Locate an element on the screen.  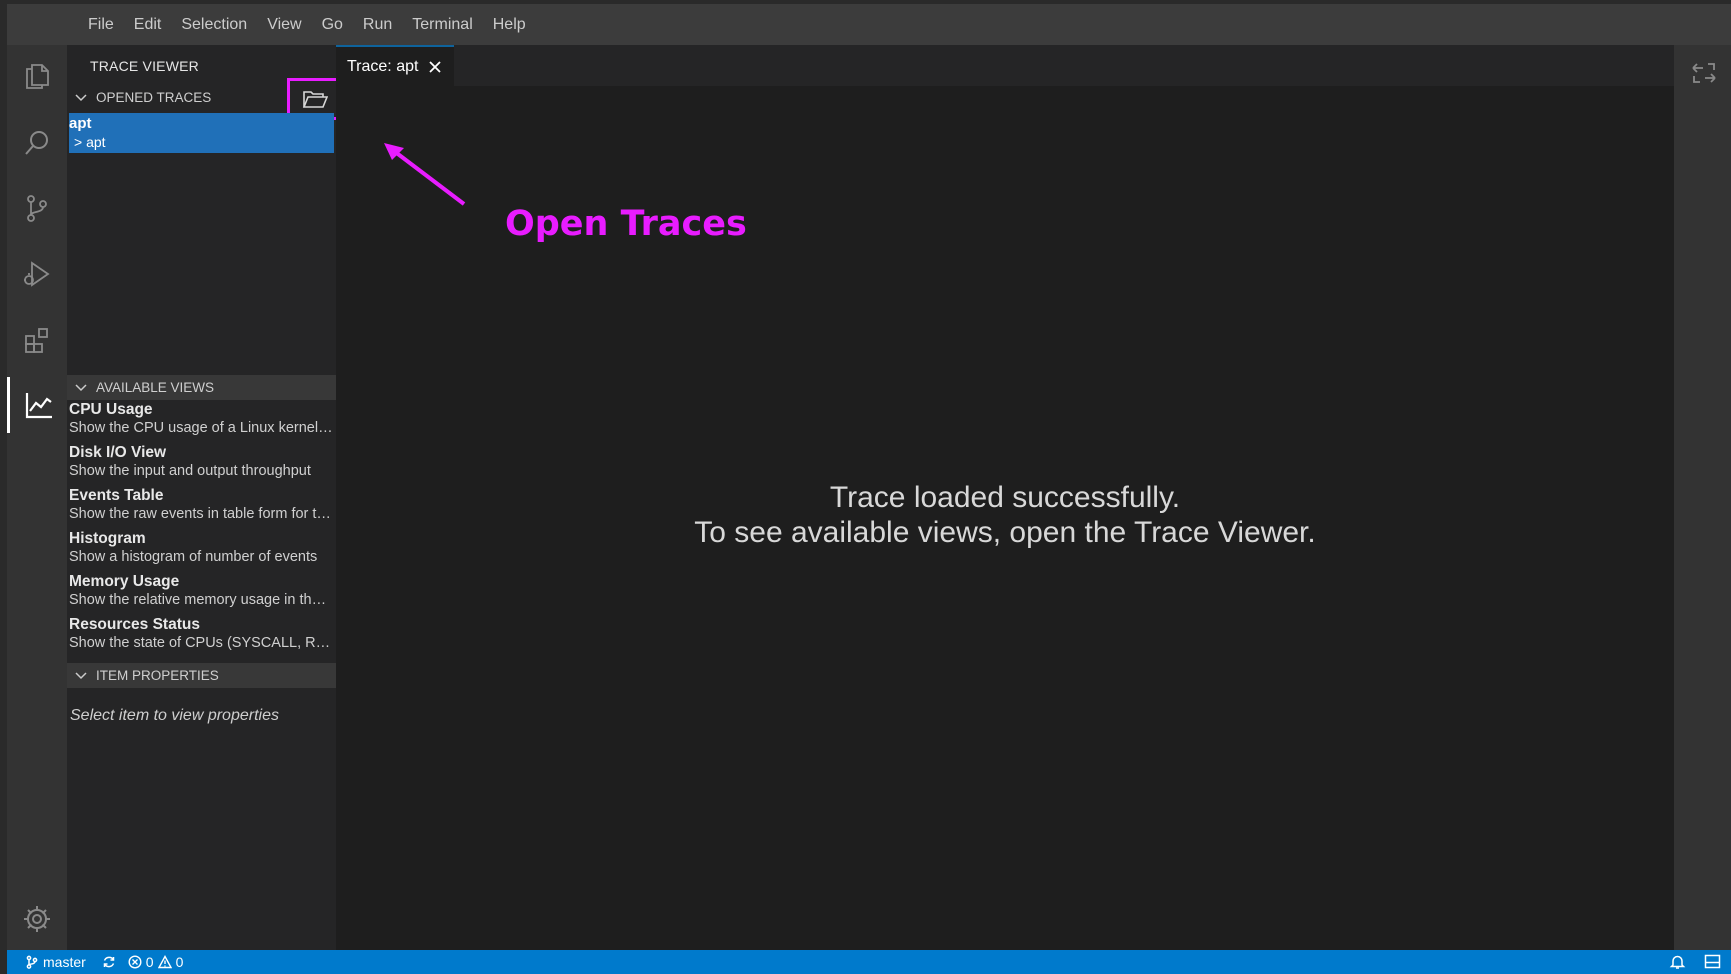
git-branch-icon is located at coordinates (32, 962).